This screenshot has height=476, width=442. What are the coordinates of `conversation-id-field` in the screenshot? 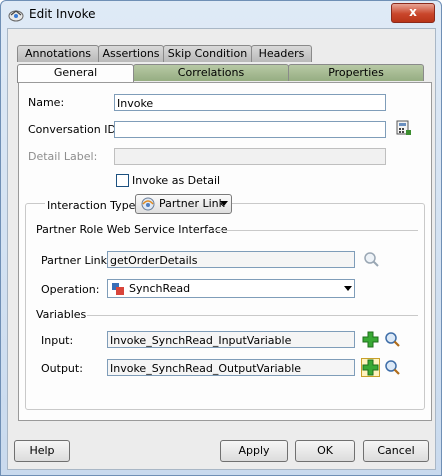 It's located at (250, 129).